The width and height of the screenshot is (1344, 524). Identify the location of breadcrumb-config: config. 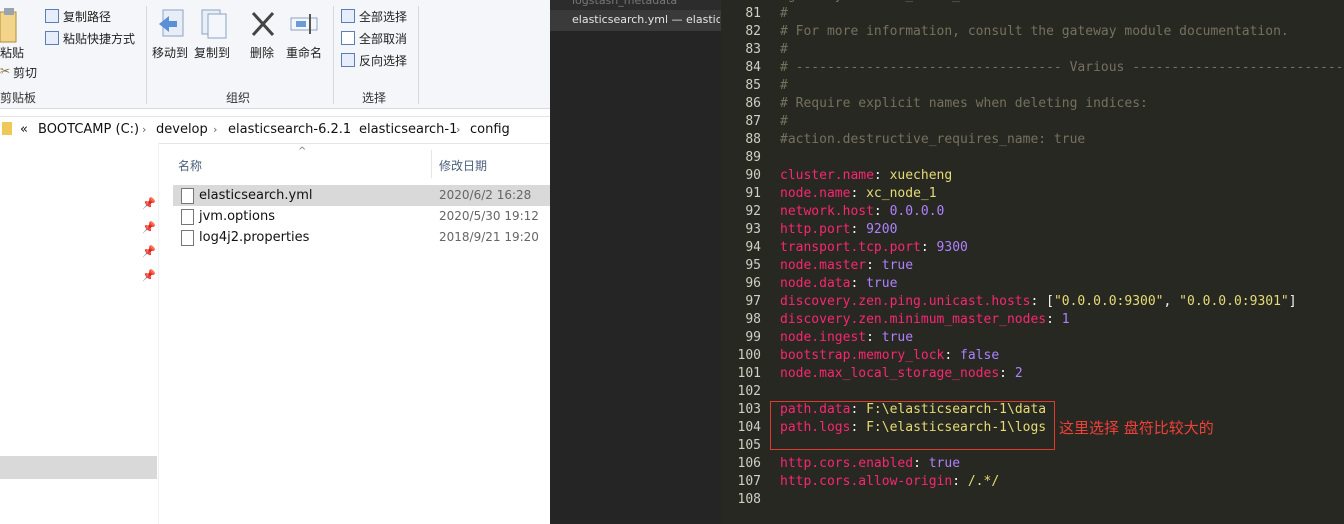
(490, 129).